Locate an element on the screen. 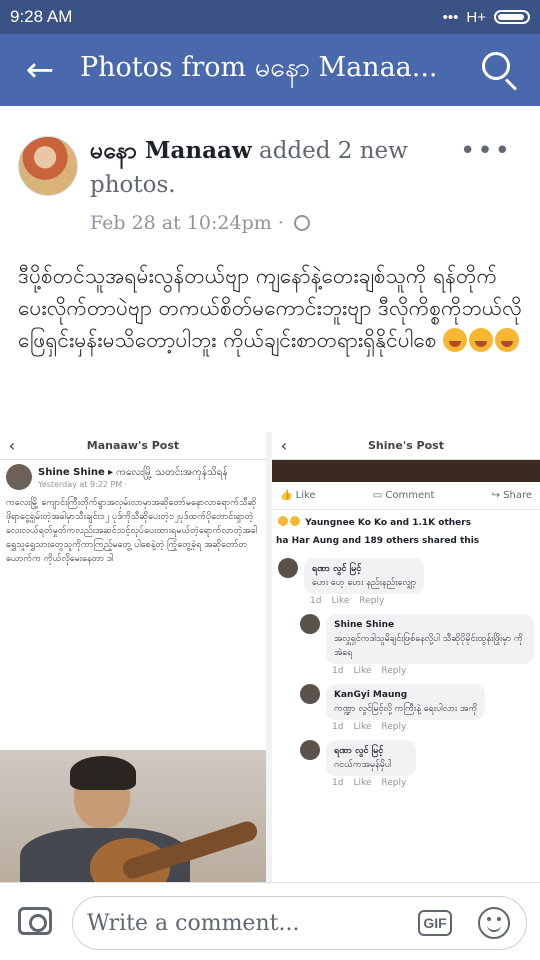  shot-avatar is located at coordinates (19, 477).